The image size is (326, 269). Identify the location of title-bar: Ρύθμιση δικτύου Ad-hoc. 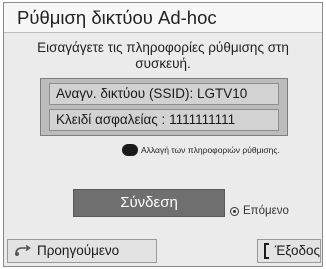
(163, 18).